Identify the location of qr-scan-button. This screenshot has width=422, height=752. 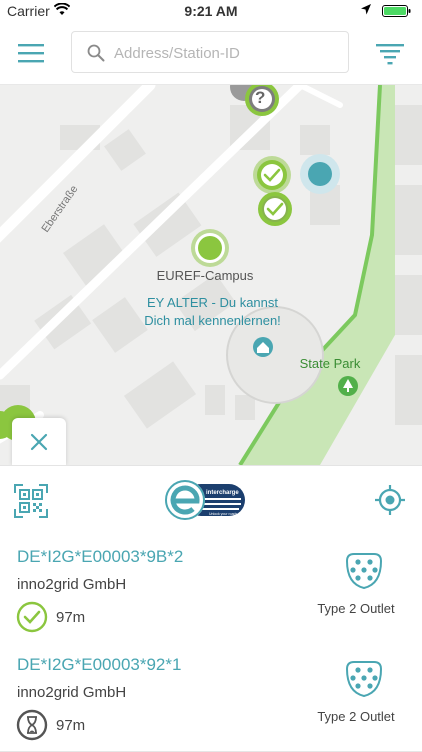
(31, 503).